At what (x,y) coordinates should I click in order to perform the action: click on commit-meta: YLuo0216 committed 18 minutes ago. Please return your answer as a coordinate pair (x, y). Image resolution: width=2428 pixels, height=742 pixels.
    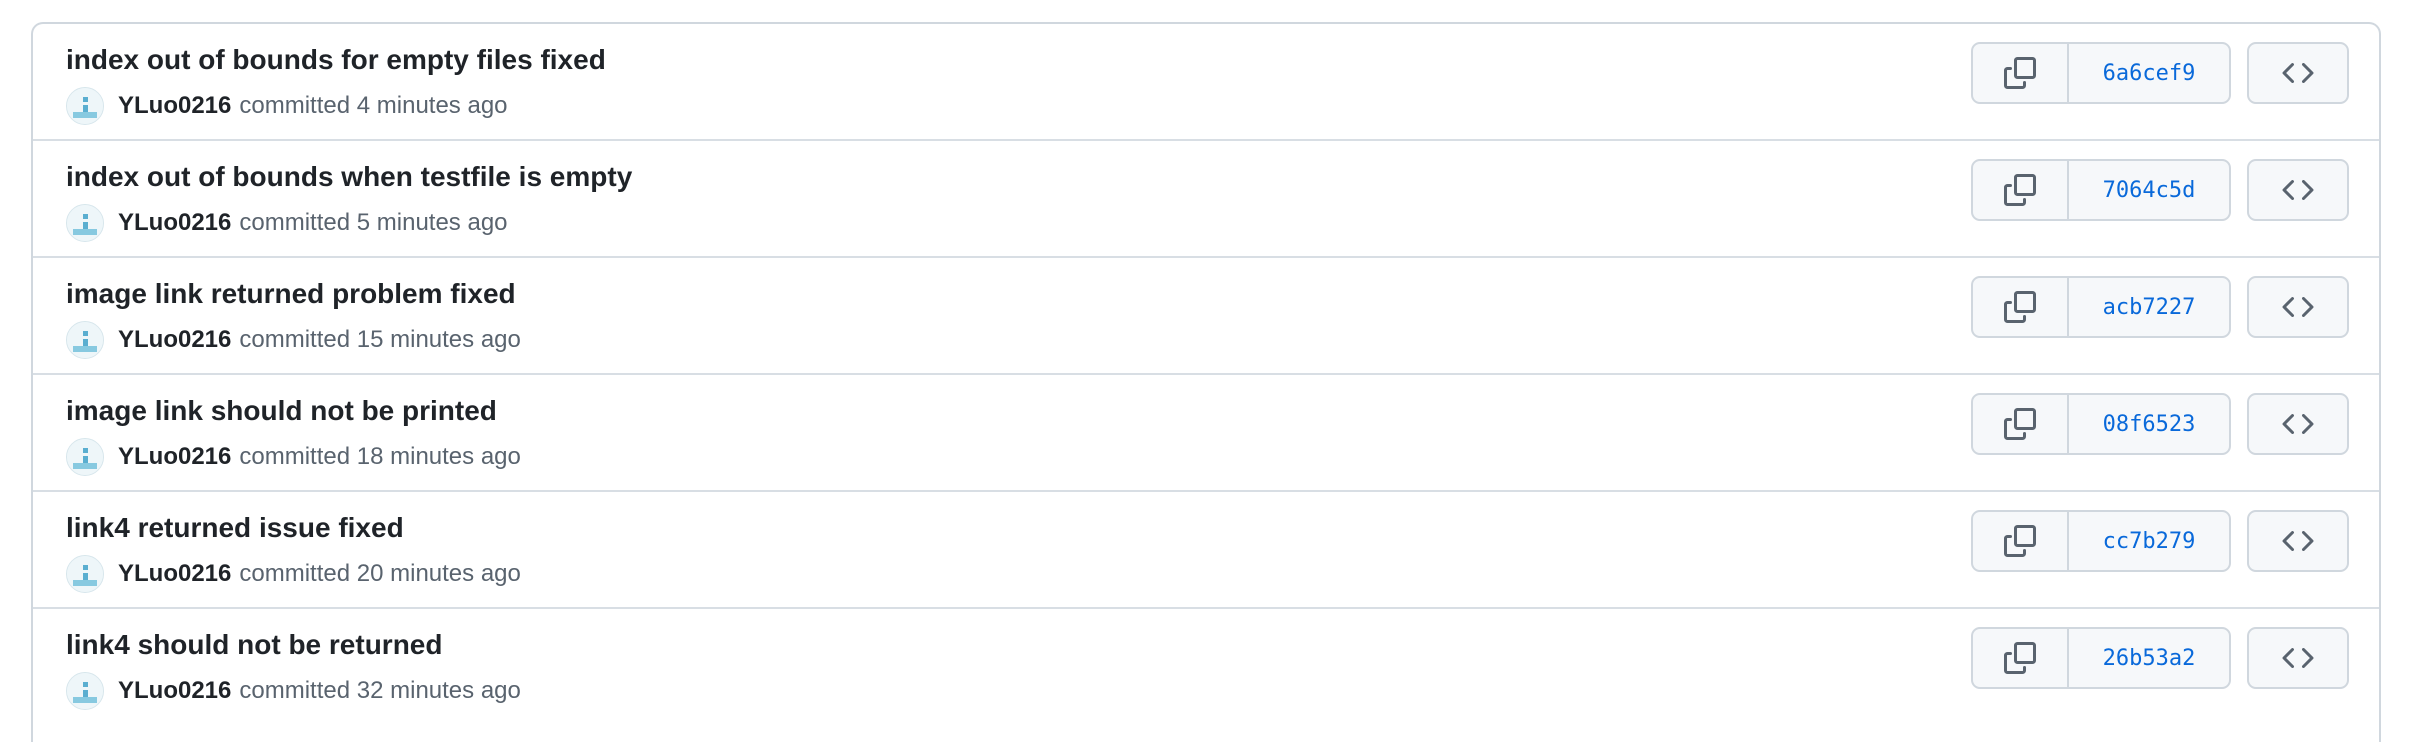
    Looking at the image, I should click on (293, 457).